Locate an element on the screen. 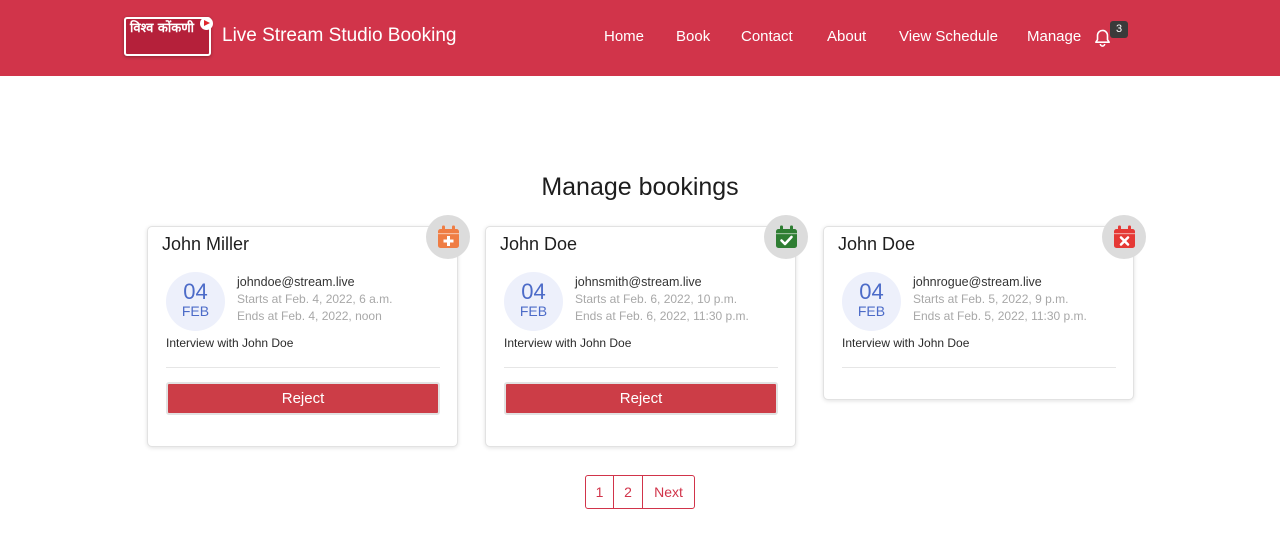  booking-start-time: Starts at Feb. 6, 2022, 10 p.m. is located at coordinates (656, 299).